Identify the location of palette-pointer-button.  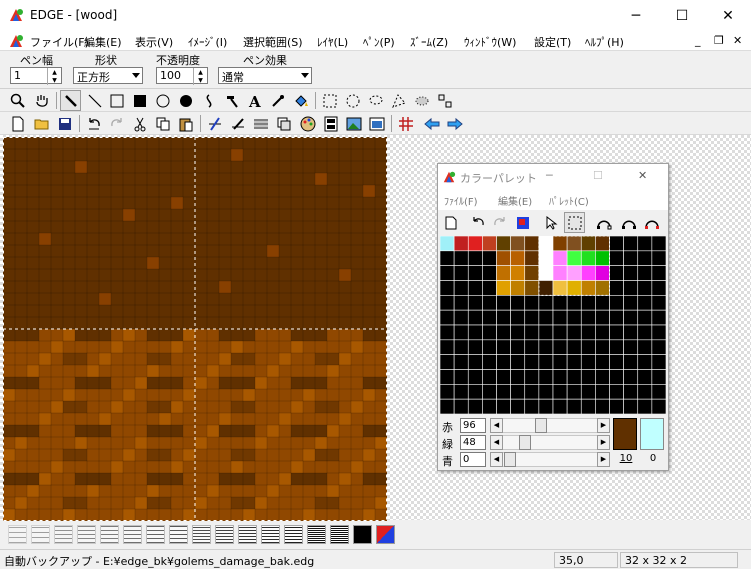
(550, 222).